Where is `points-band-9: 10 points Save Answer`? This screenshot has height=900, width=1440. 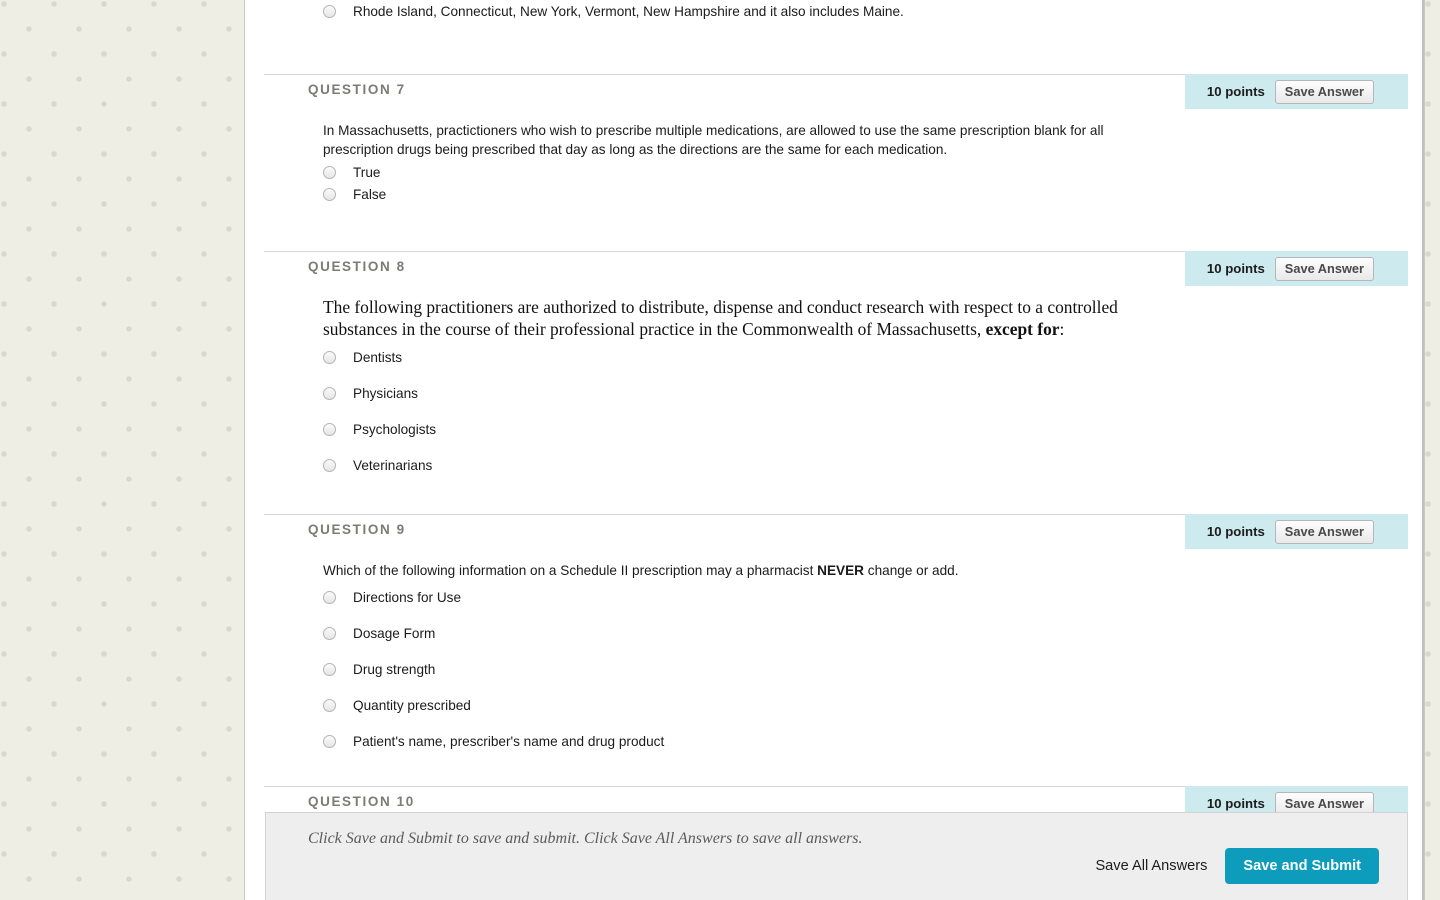 points-band-9: 10 points Save Answer is located at coordinates (1296, 531).